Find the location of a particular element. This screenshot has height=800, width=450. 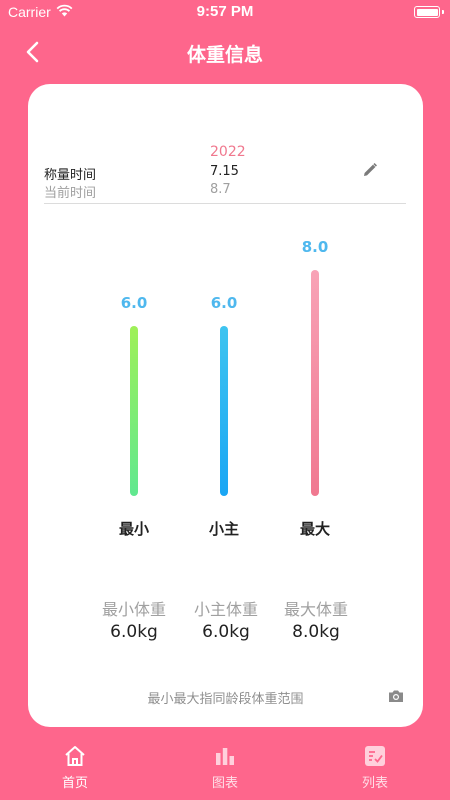

pencil-icon is located at coordinates (370, 169).